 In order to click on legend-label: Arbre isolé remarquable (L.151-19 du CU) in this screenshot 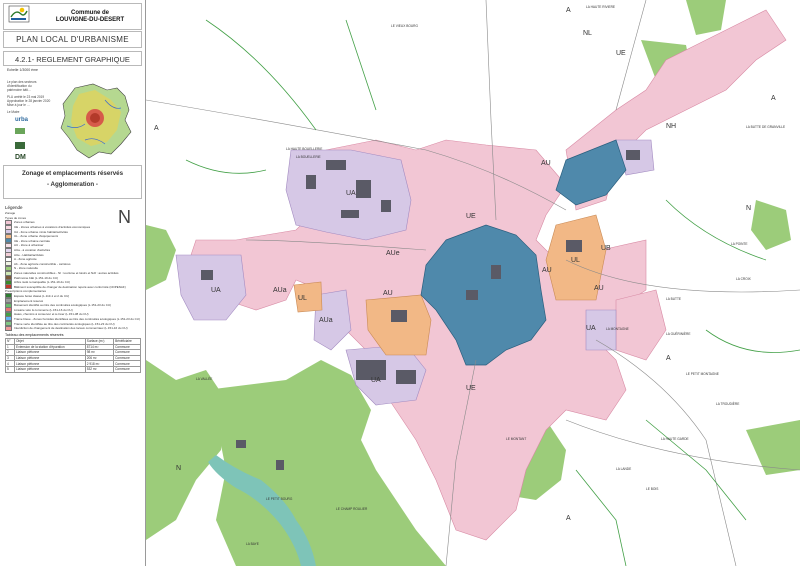, I will do `click(42, 282)`.